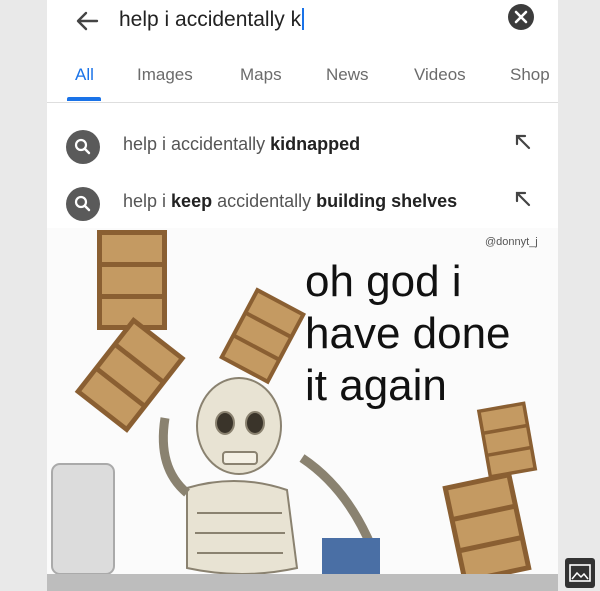  What do you see at coordinates (264, 201) in the screenshot?
I see `suggestion-middle: accidentally` at bounding box center [264, 201].